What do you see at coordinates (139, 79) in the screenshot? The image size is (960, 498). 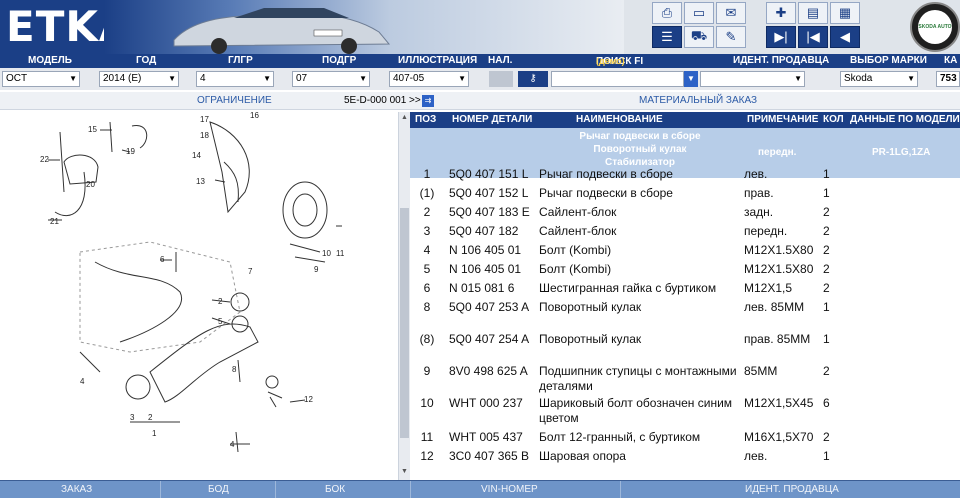 I see `year-select: 2014 (E) ▼` at bounding box center [139, 79].